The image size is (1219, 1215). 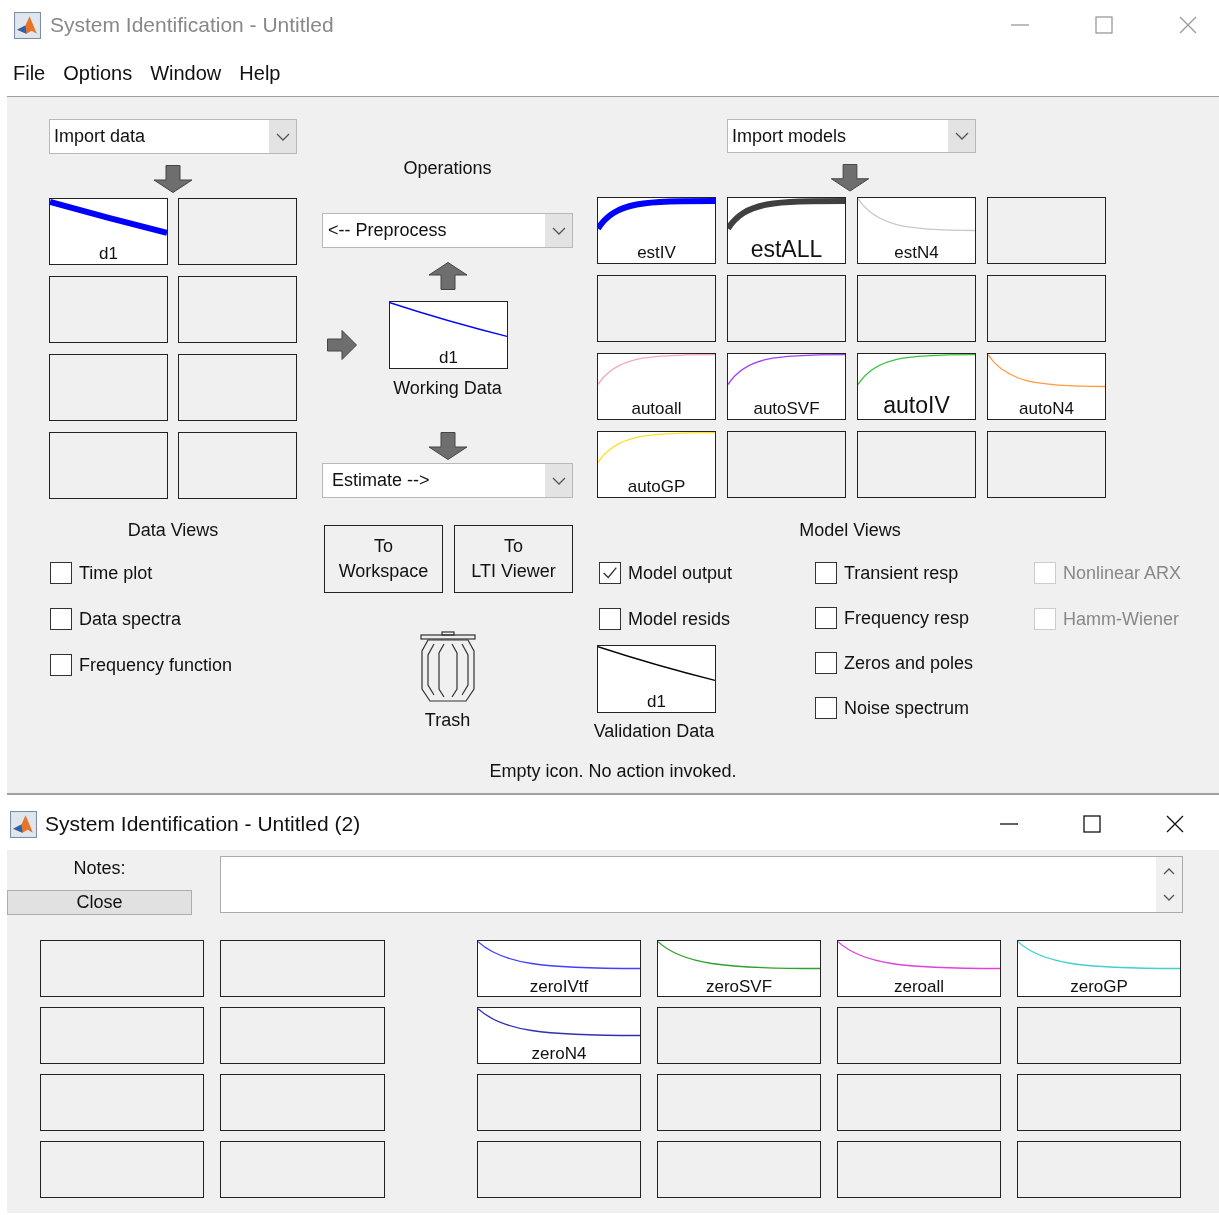 I want to click on slot-label: autoIV, so click(x=916, y=405).